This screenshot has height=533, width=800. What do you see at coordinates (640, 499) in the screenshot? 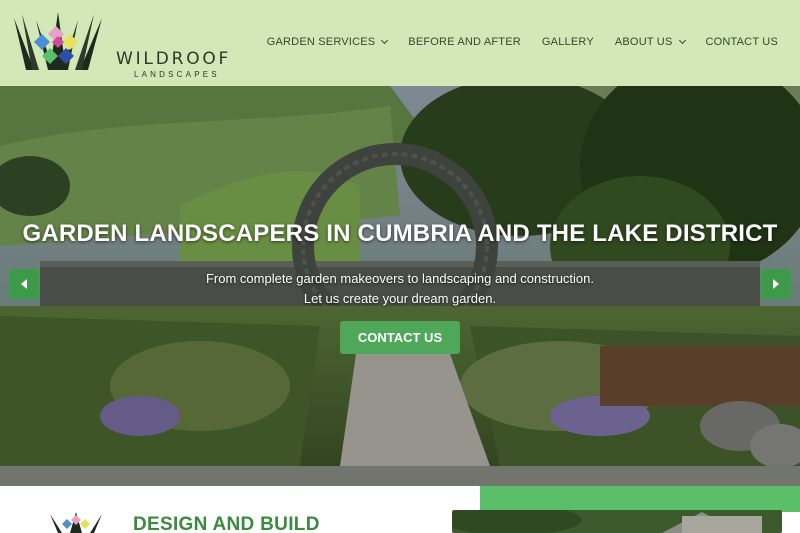
I see `accent-band` at bounding box center [640, 499].